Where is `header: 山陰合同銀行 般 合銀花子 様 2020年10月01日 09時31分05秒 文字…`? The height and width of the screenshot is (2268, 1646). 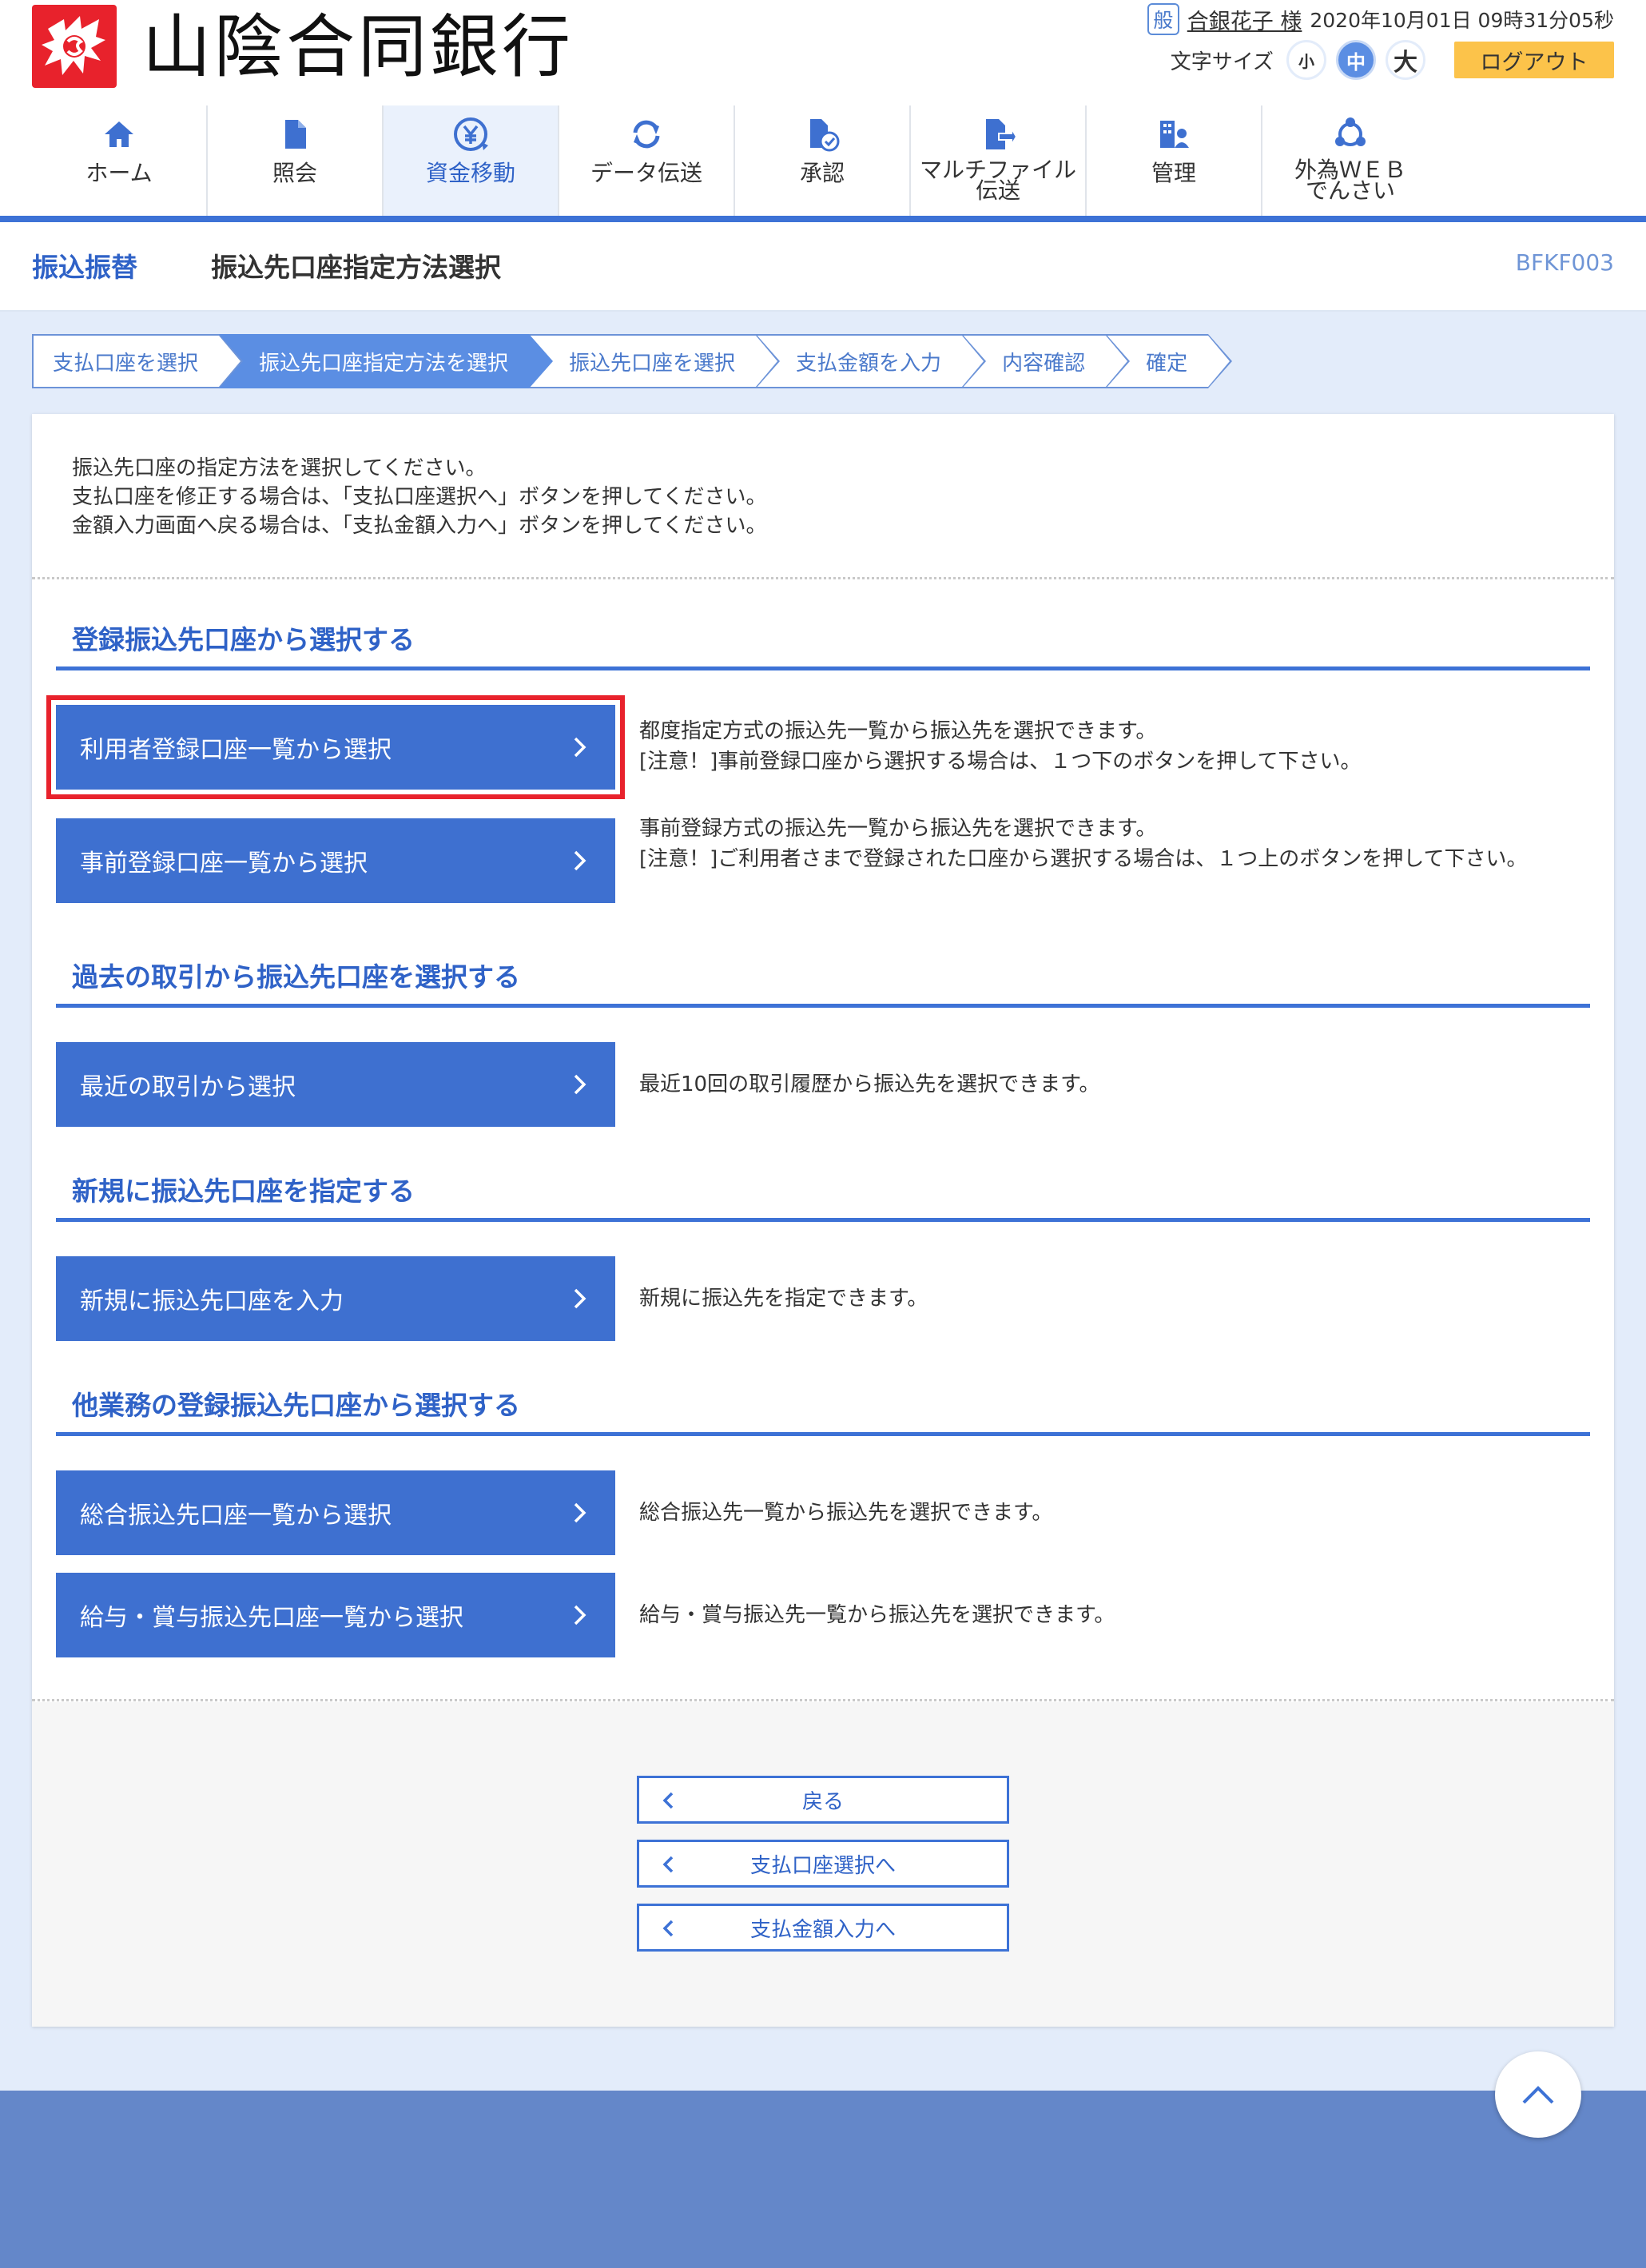
header: 山陰合同銀行 般 合銀花子 様 2020年10月01日 09時31分05秒 文字… is located at coordinates (823, 52).